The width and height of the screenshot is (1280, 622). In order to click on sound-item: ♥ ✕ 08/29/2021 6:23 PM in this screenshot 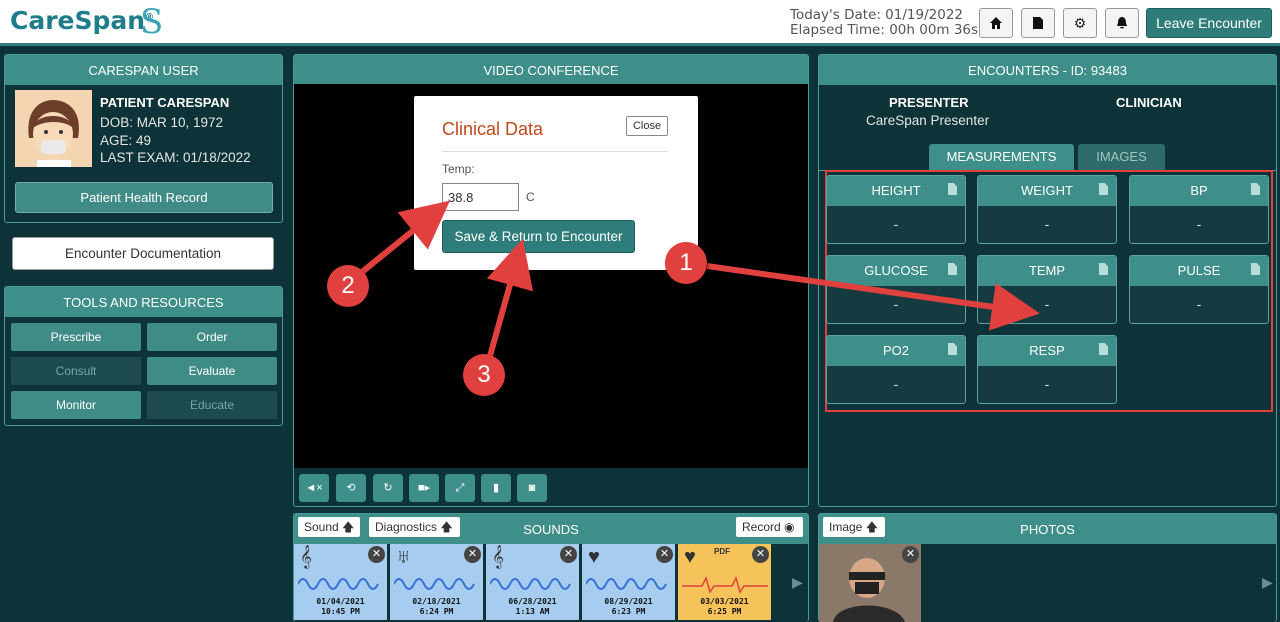, I will do `click(628, 582)`.